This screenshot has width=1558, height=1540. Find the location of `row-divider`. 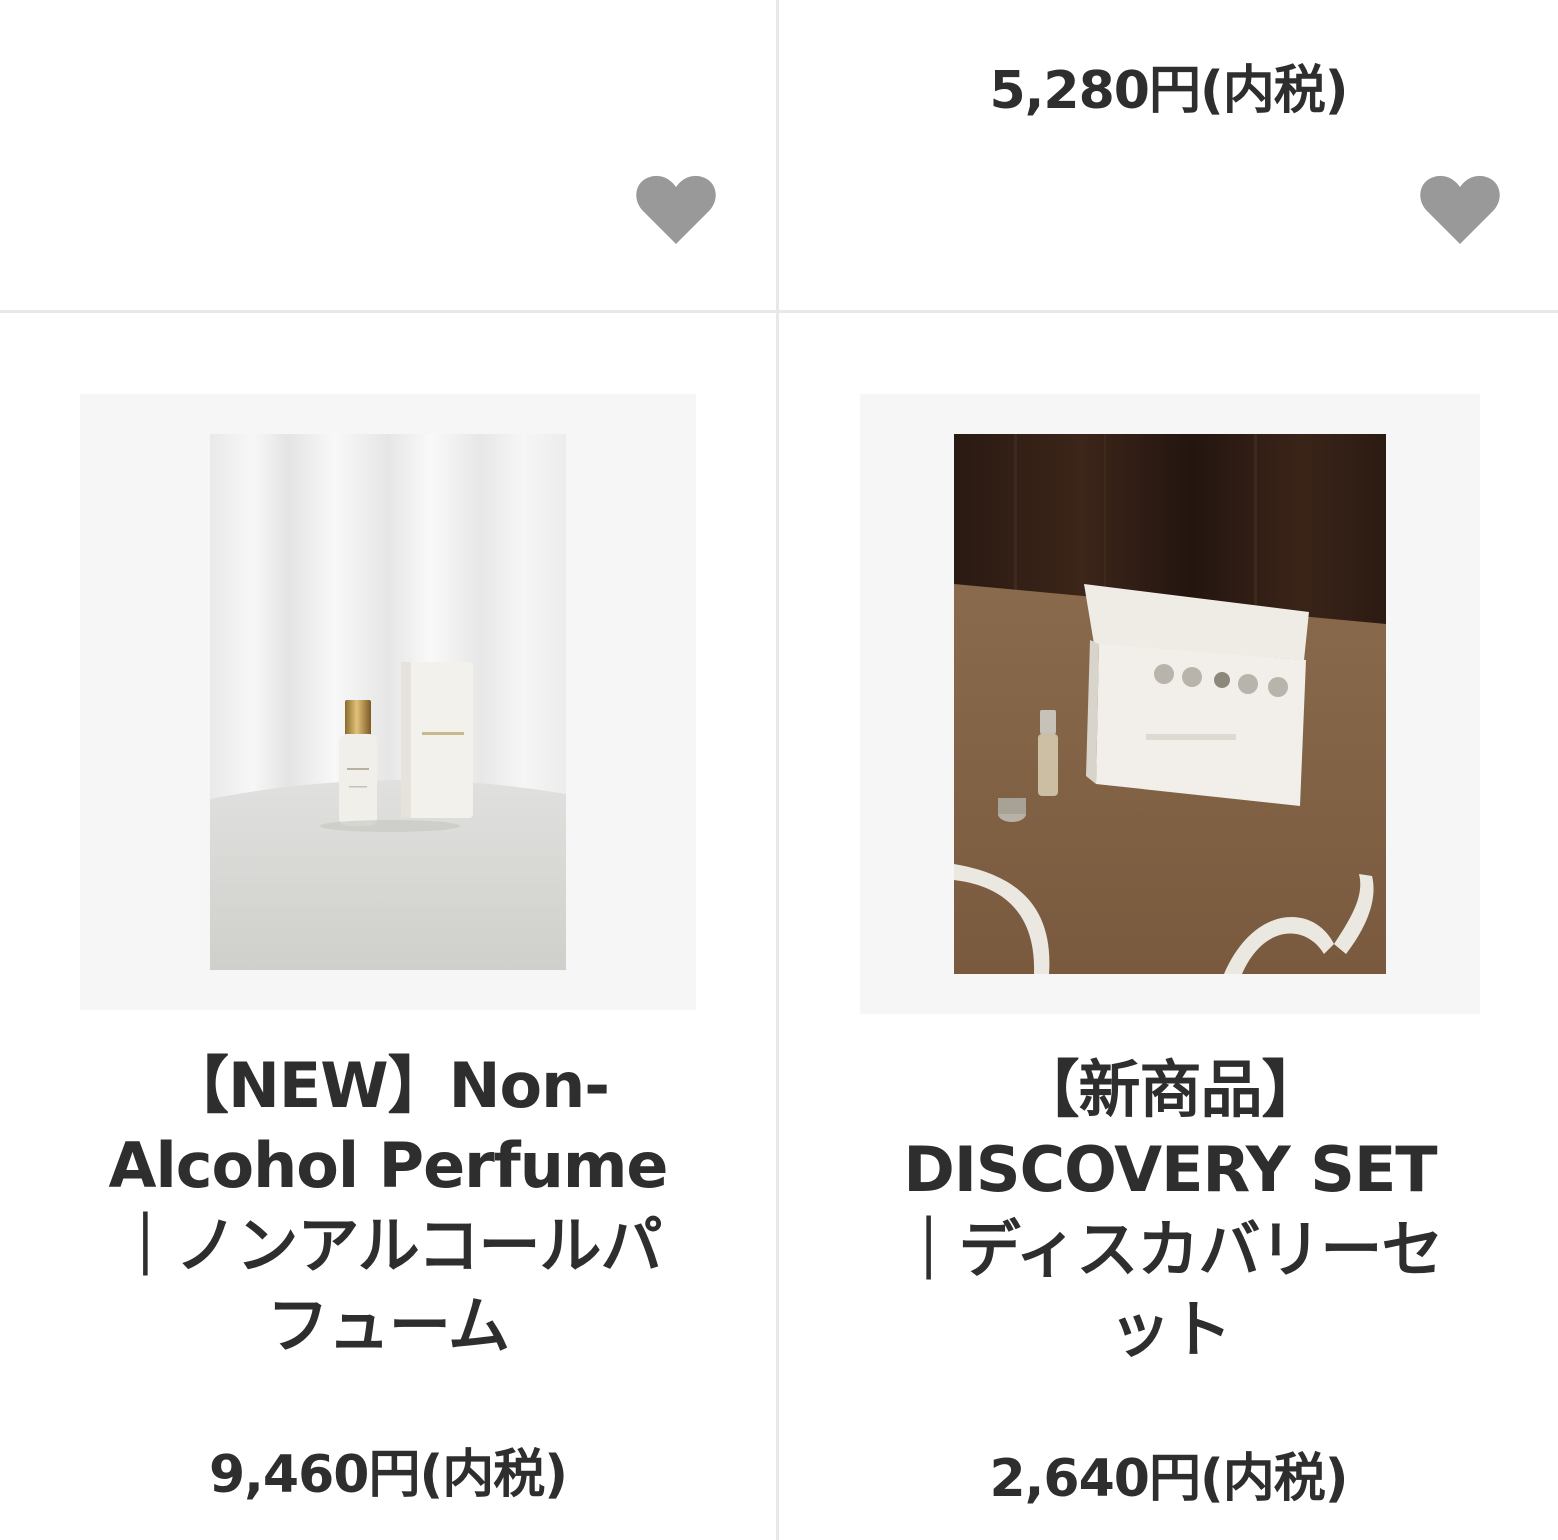

row-divider is located at coordinates (779, 311).